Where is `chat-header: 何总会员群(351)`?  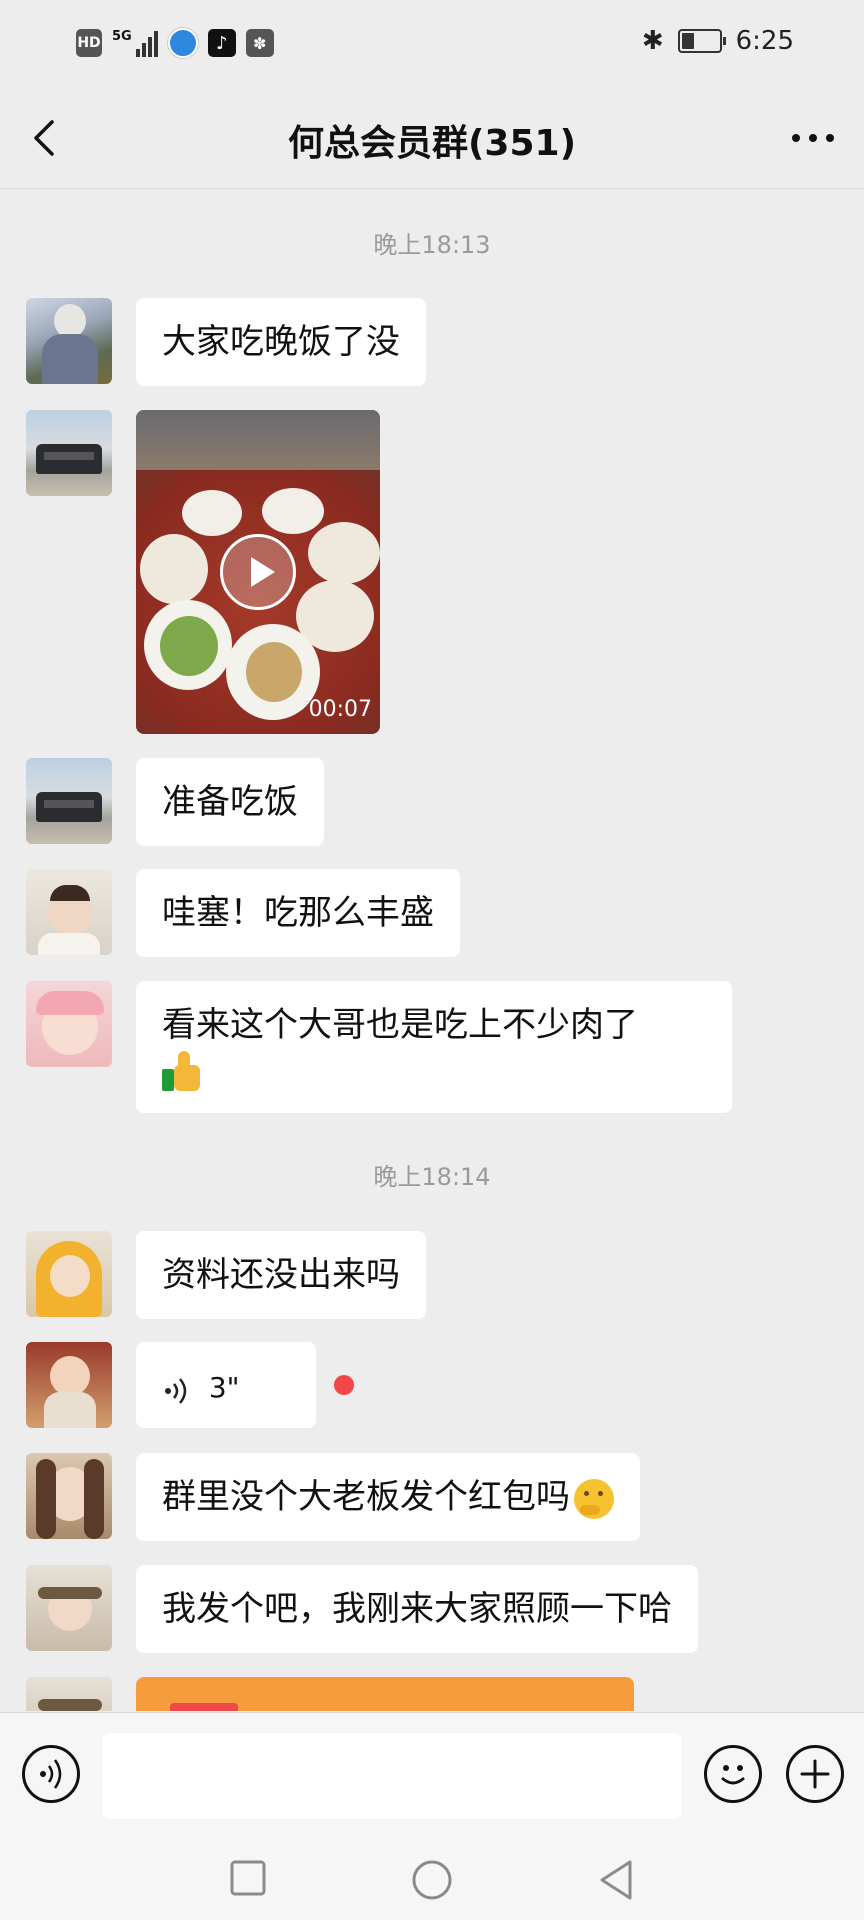 chat-header: 何总会员群(351) is located at coordinates (432, 138).